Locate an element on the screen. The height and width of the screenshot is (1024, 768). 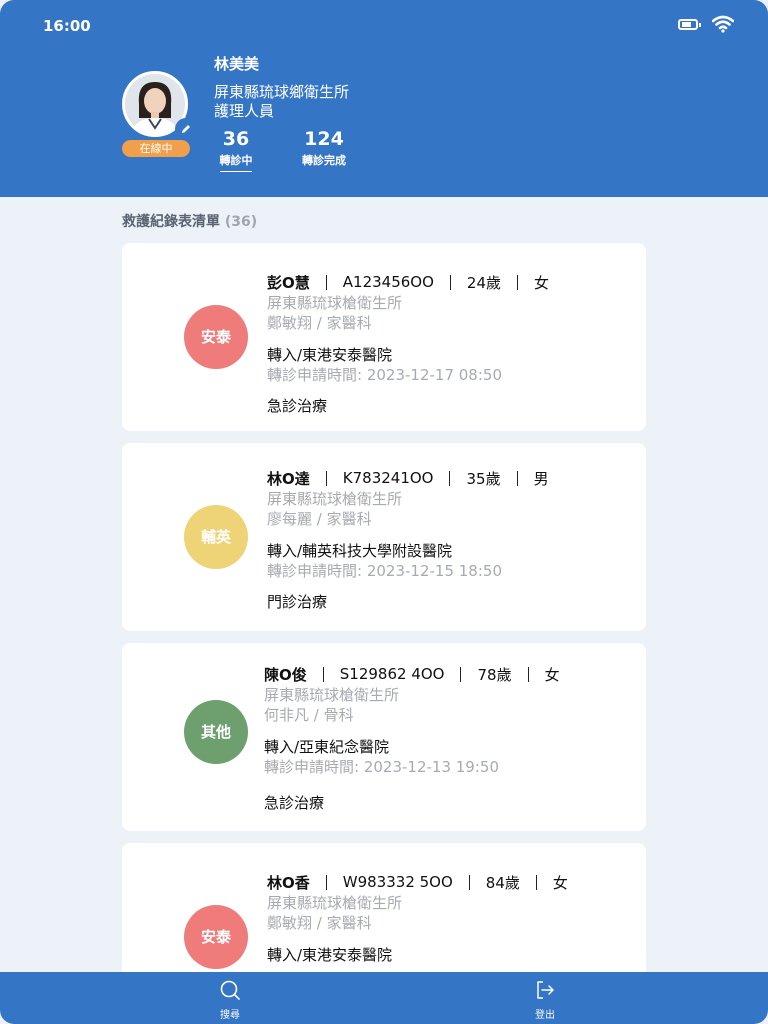
stat-completed-tab: 124 轉診完成 is located at coordinates (324, 148).